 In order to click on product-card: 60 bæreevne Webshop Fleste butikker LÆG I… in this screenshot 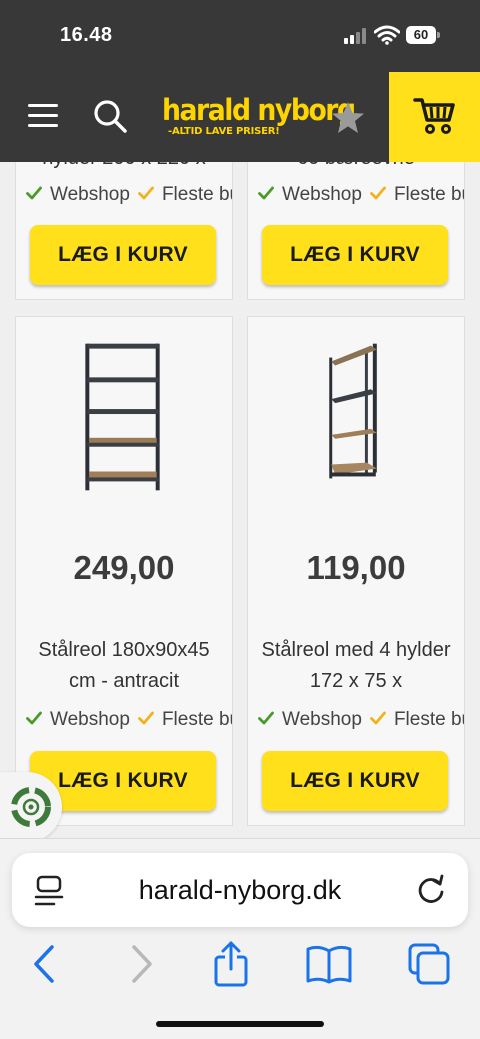, I will do `click(356, 231)`.